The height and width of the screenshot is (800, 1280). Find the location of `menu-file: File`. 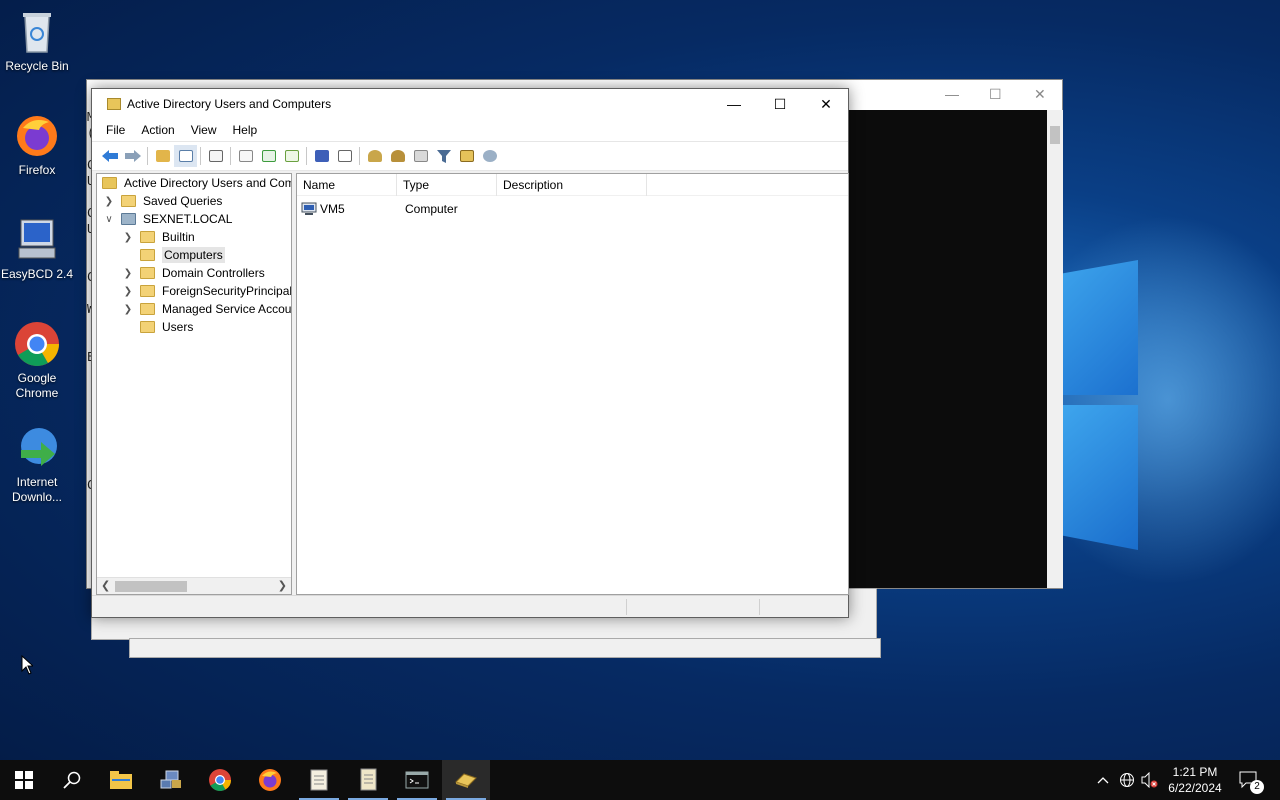

menu-file: File is located at coordinates (115, 130).